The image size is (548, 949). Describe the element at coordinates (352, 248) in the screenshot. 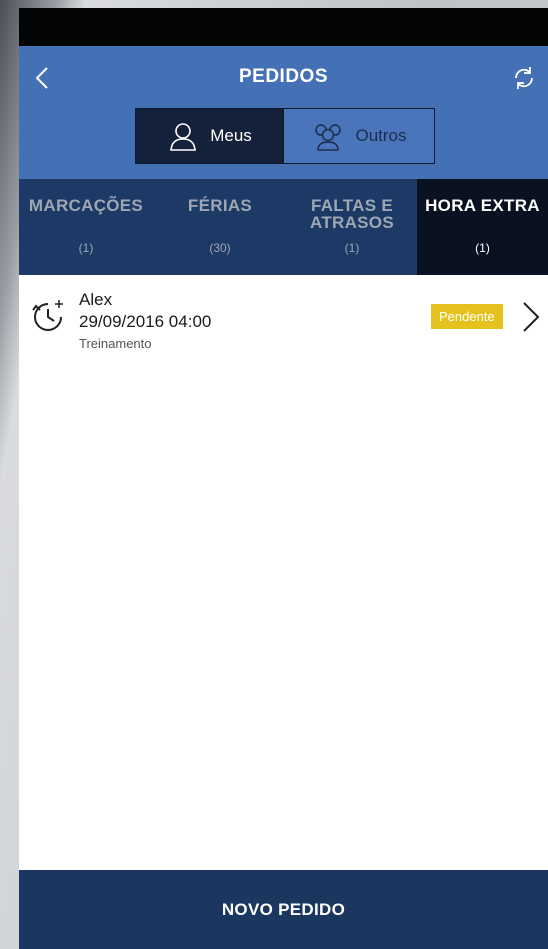

I see `tab-faltas-atrasos-count: (1)` at that location.